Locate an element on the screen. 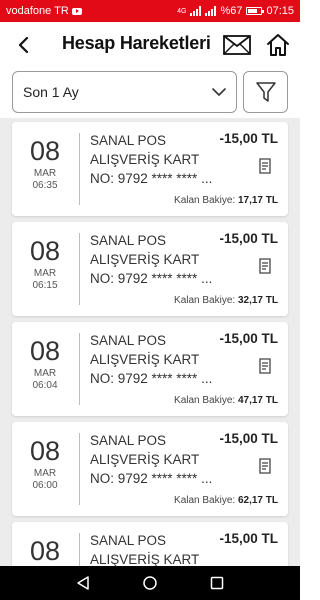 Image resolution: width=320 pixels, height=600 pixels. transaction-date: 08 MAR 06:00 is located at coordinates (45, 464).